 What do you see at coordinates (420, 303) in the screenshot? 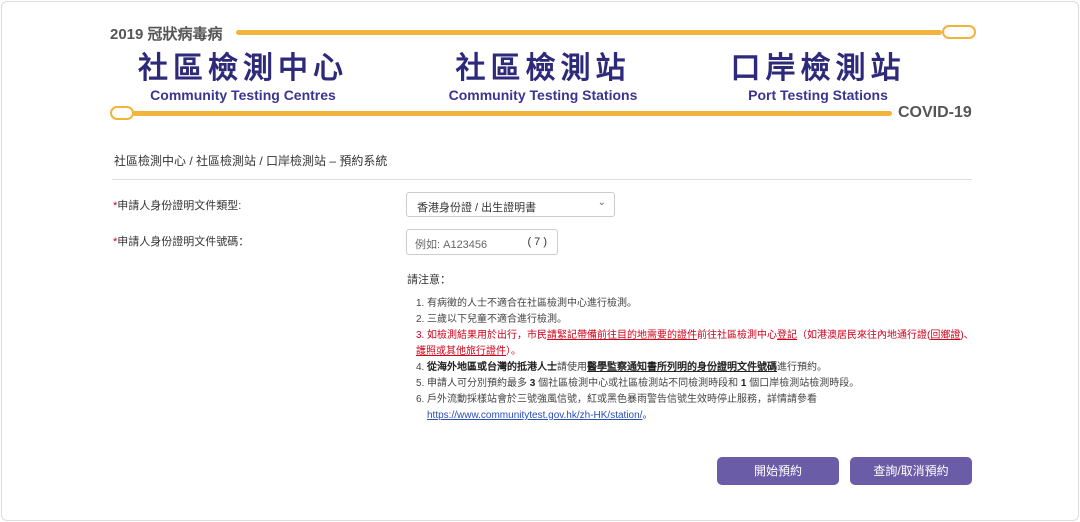
I see `item-number: 1.` at bounding box center [420, 303].